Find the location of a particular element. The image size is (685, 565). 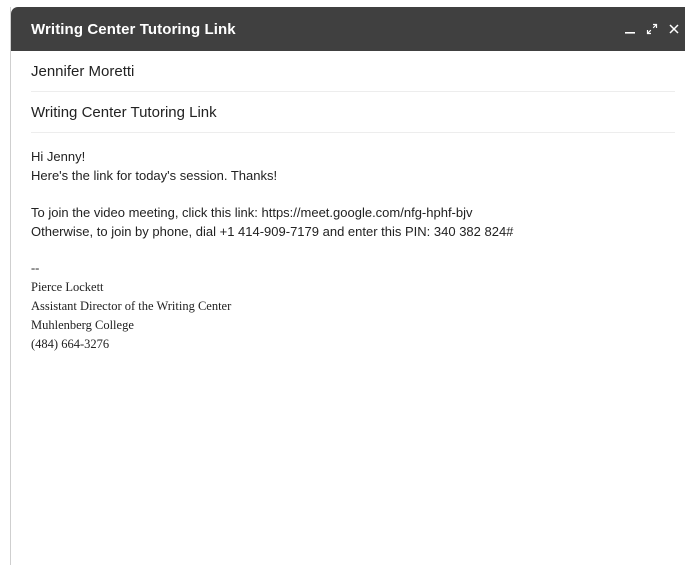

signature-title: Assistant Director of the Writing Center is located at coordinates (131, 306).